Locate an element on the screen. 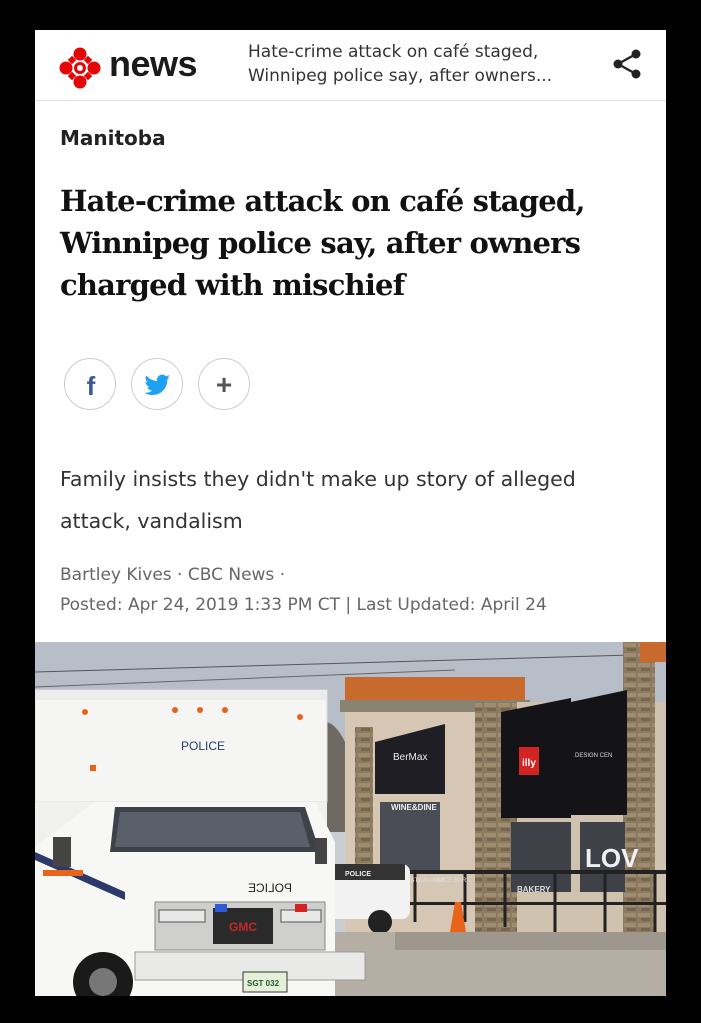 Image resolution: width=701 pixels, height=1023 pixels. wine-dine-sign: WINE&DINE is located at coordinates (414, 807).